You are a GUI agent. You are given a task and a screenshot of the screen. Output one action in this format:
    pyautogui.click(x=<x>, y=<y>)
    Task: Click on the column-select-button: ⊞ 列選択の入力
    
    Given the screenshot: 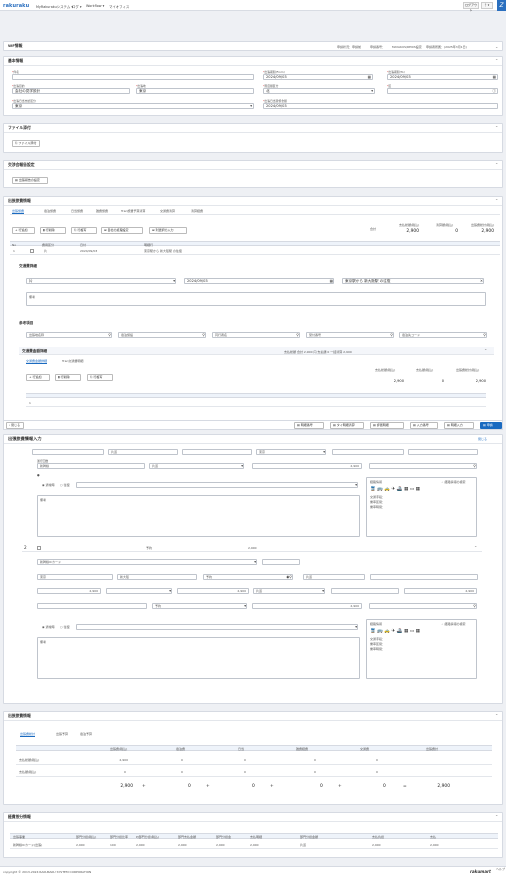 What is the action you would take?
    pyautogui.click(x=168, y=230)
    